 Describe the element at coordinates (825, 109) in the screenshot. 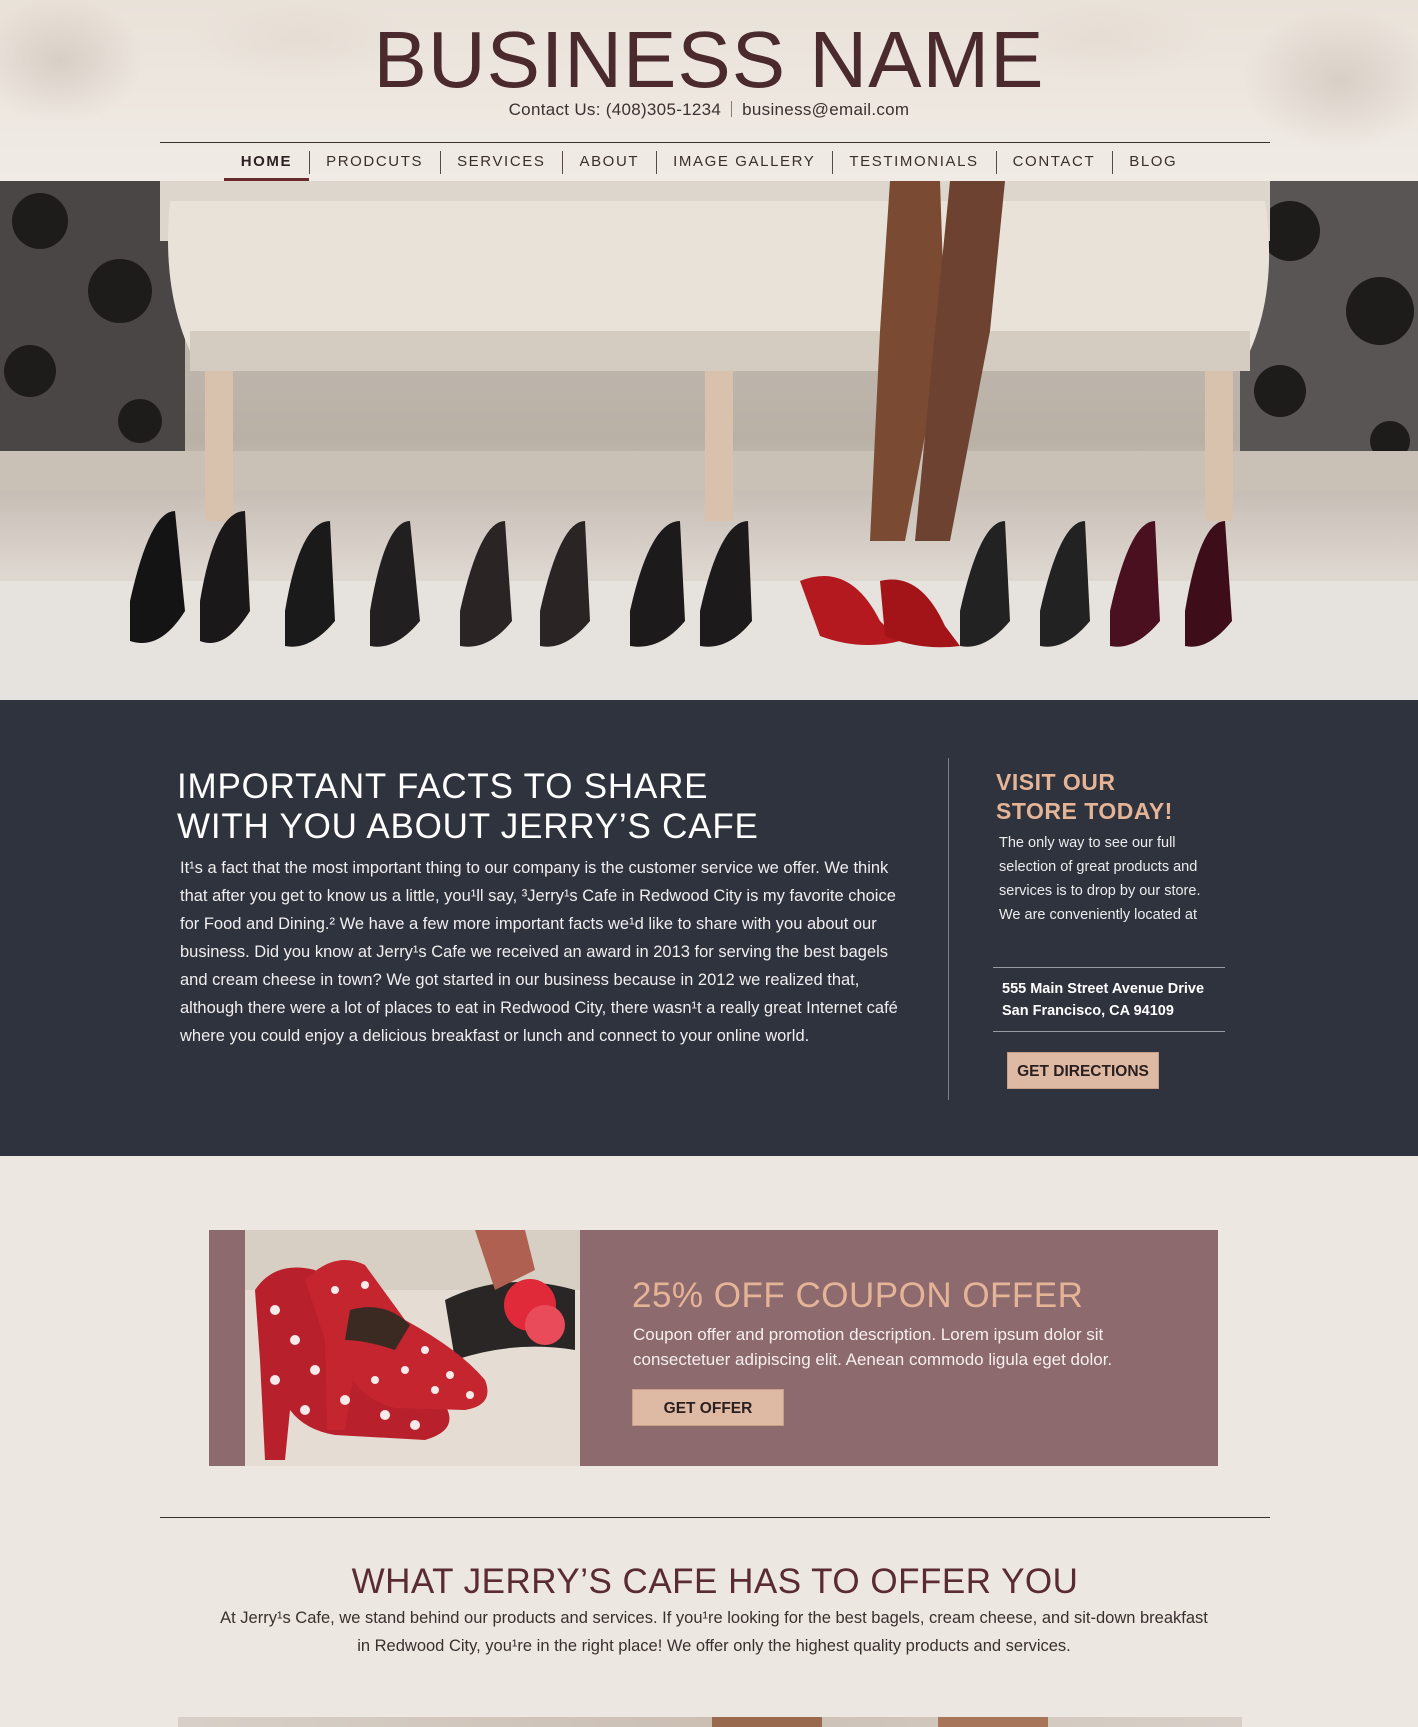

I see `contact-email: business@email.com` at that location.